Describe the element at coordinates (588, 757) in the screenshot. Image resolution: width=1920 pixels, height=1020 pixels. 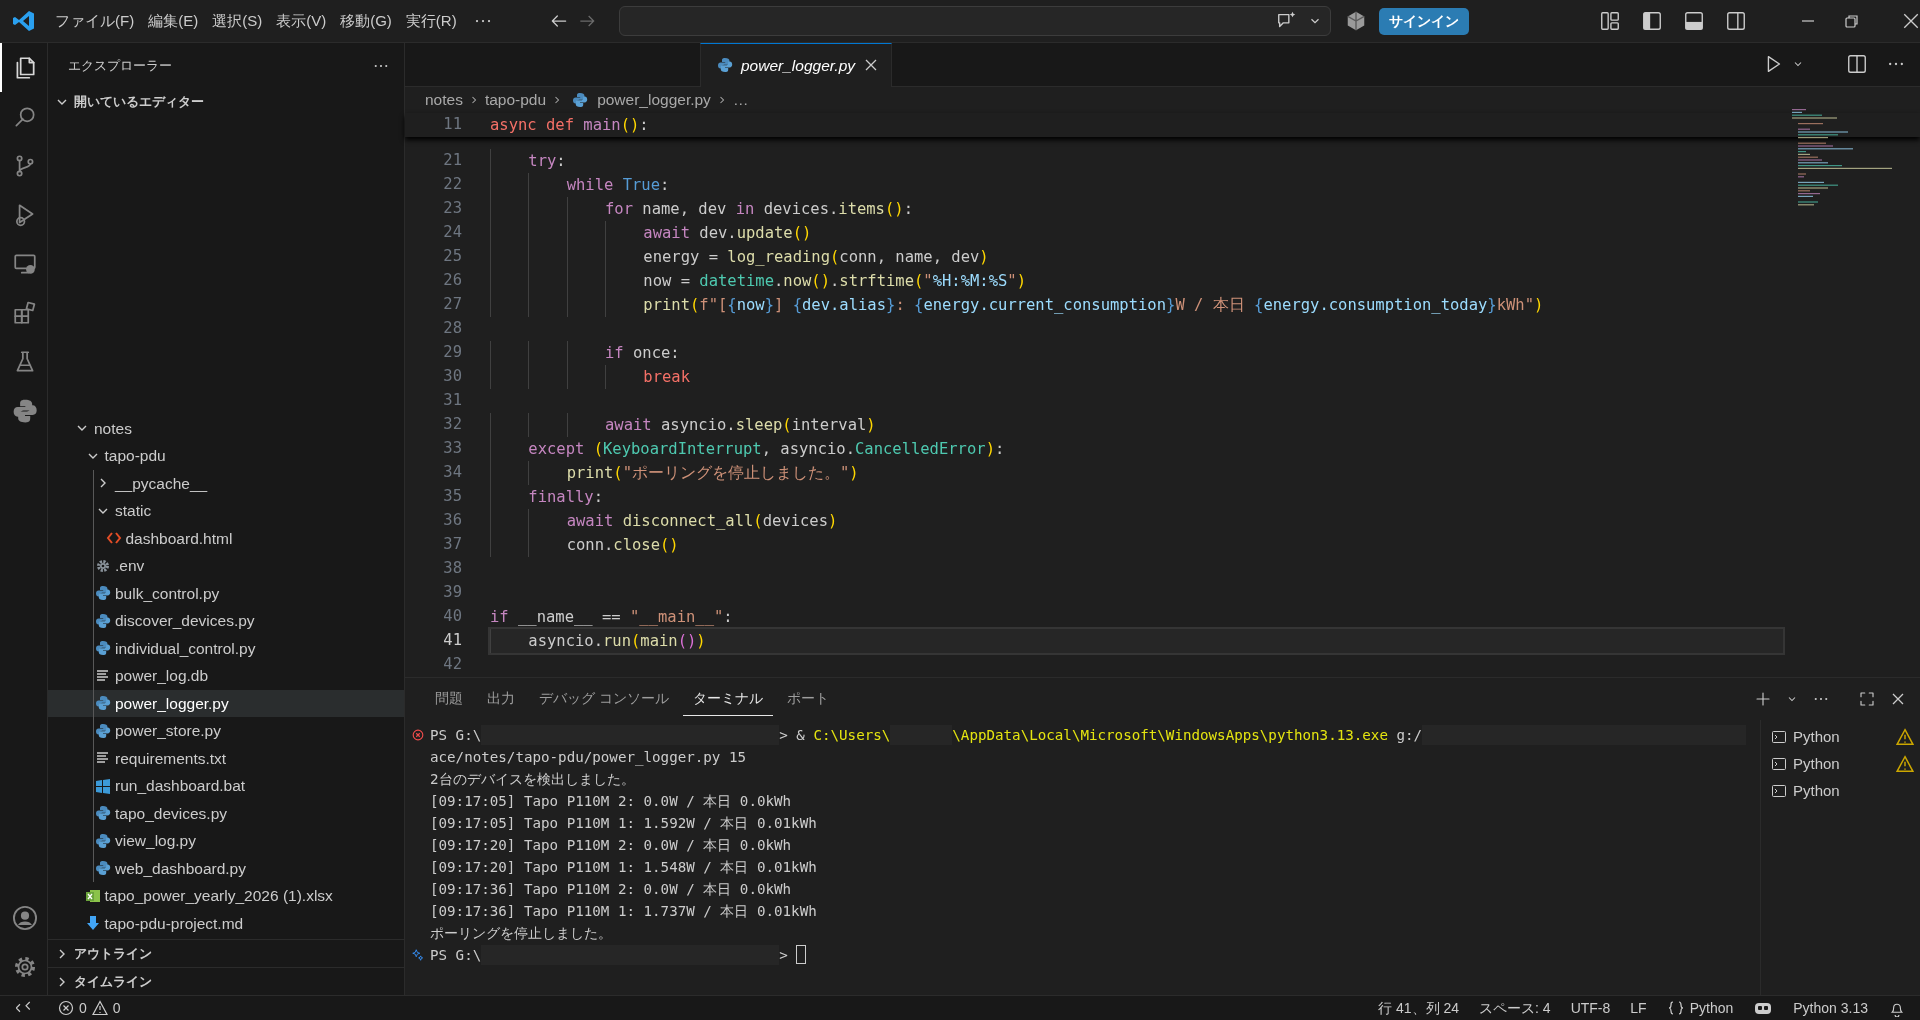
I see `terminal-line: ace/notes/tapo-pdu/power_logger.py 15` at that location.